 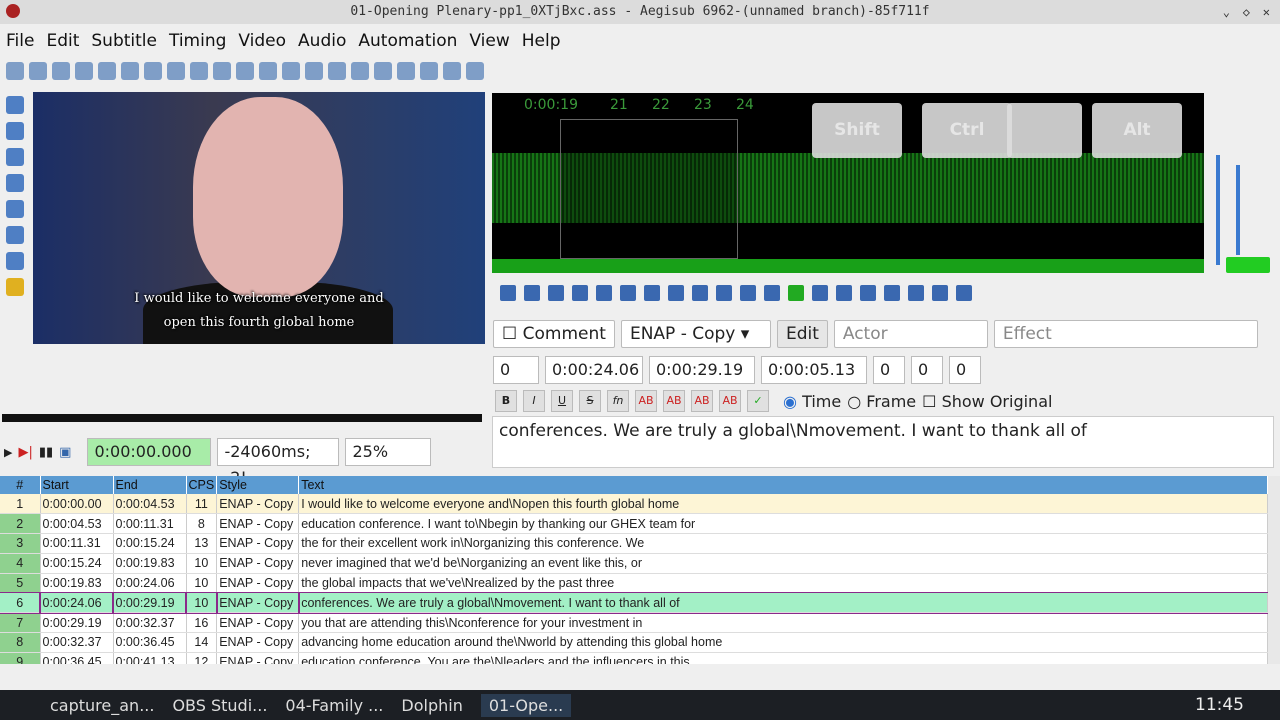 I want to click on commit-icon: ✓, so click(x=758, y=401).